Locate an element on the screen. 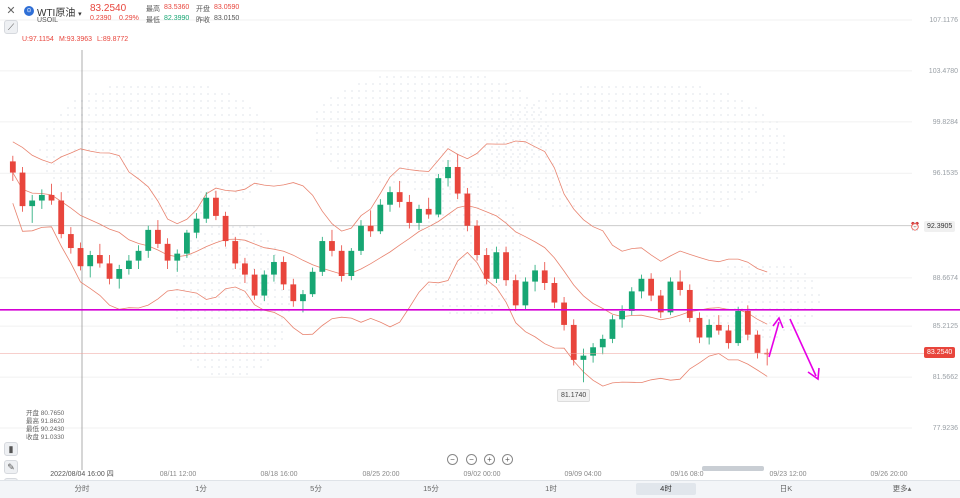 The height and width of the screenshot is (498, 960). tab-timeframe-tick: 分时 is located at coordinates (82, 489).